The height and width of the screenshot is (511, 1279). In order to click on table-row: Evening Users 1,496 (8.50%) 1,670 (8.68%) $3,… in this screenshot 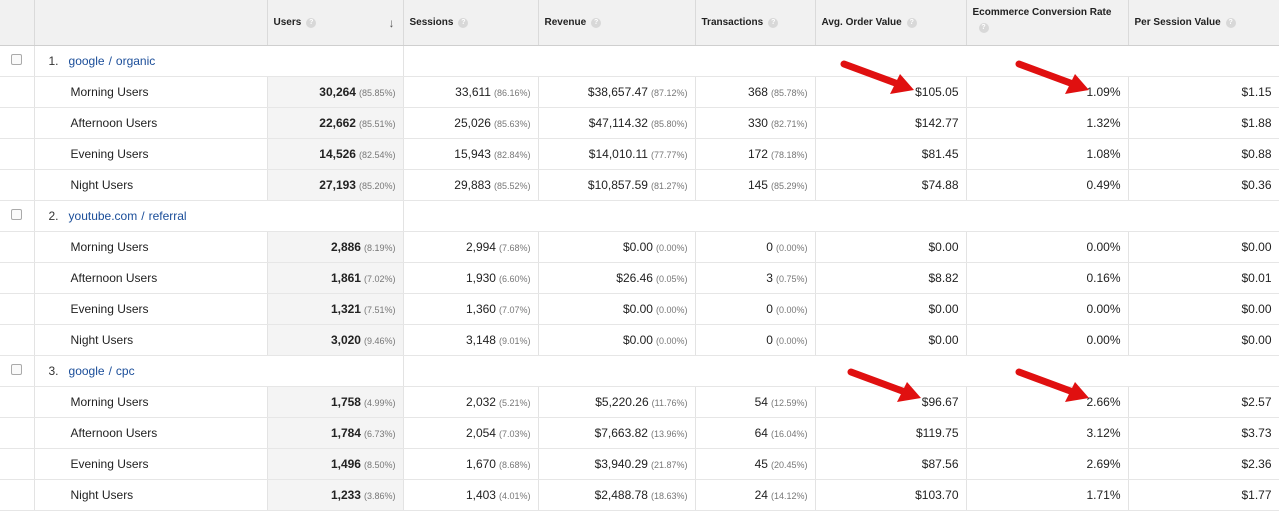, I will do `click(639, 464)`.